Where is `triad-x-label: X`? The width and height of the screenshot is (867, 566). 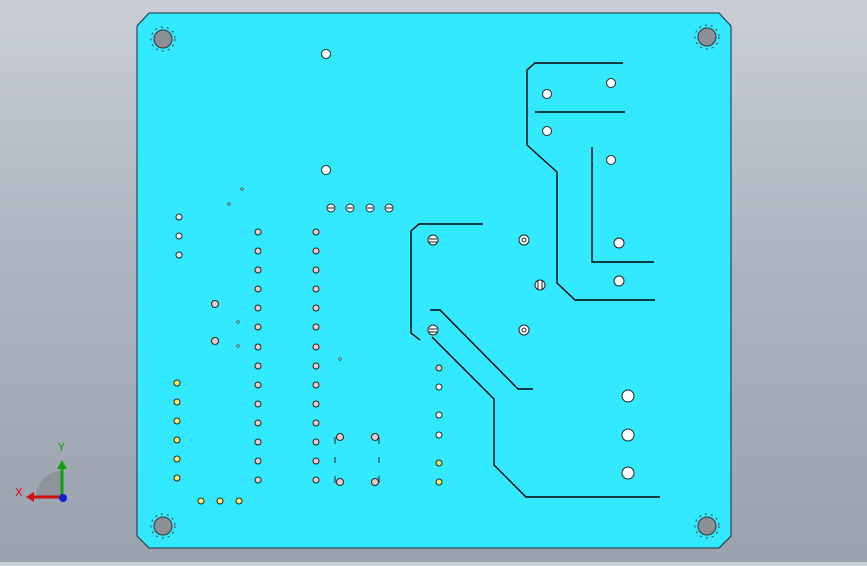 triad-x-label: X is located at coordinates (19, 492).